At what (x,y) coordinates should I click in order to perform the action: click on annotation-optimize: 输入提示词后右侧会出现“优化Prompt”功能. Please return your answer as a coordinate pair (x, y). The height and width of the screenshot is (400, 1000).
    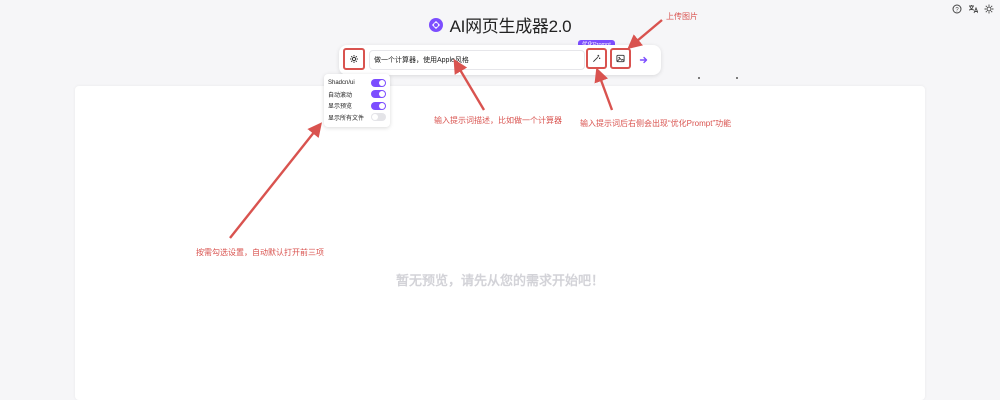
    Looking at the image, I should click on (656, 123).